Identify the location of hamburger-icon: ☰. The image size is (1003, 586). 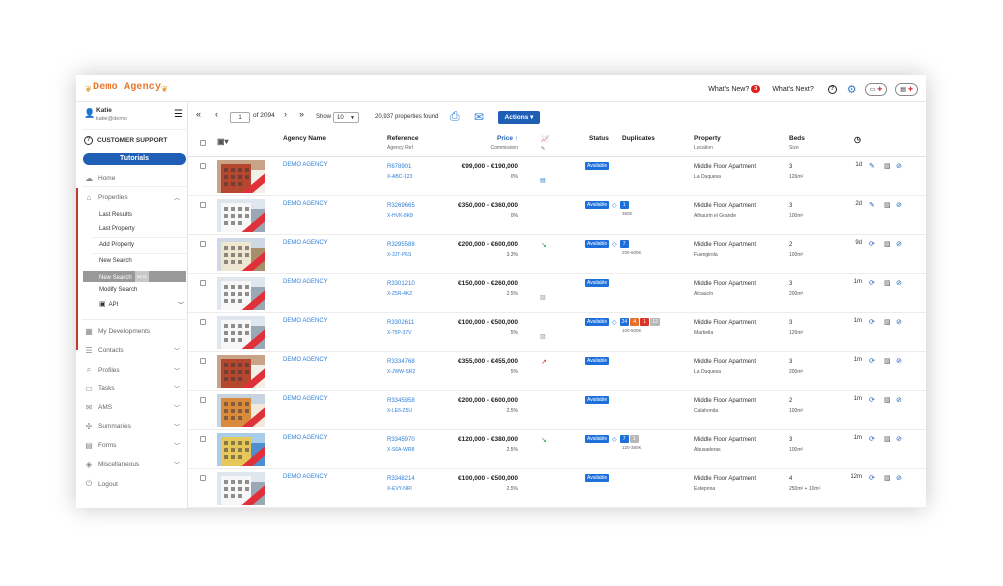
(178, 114).